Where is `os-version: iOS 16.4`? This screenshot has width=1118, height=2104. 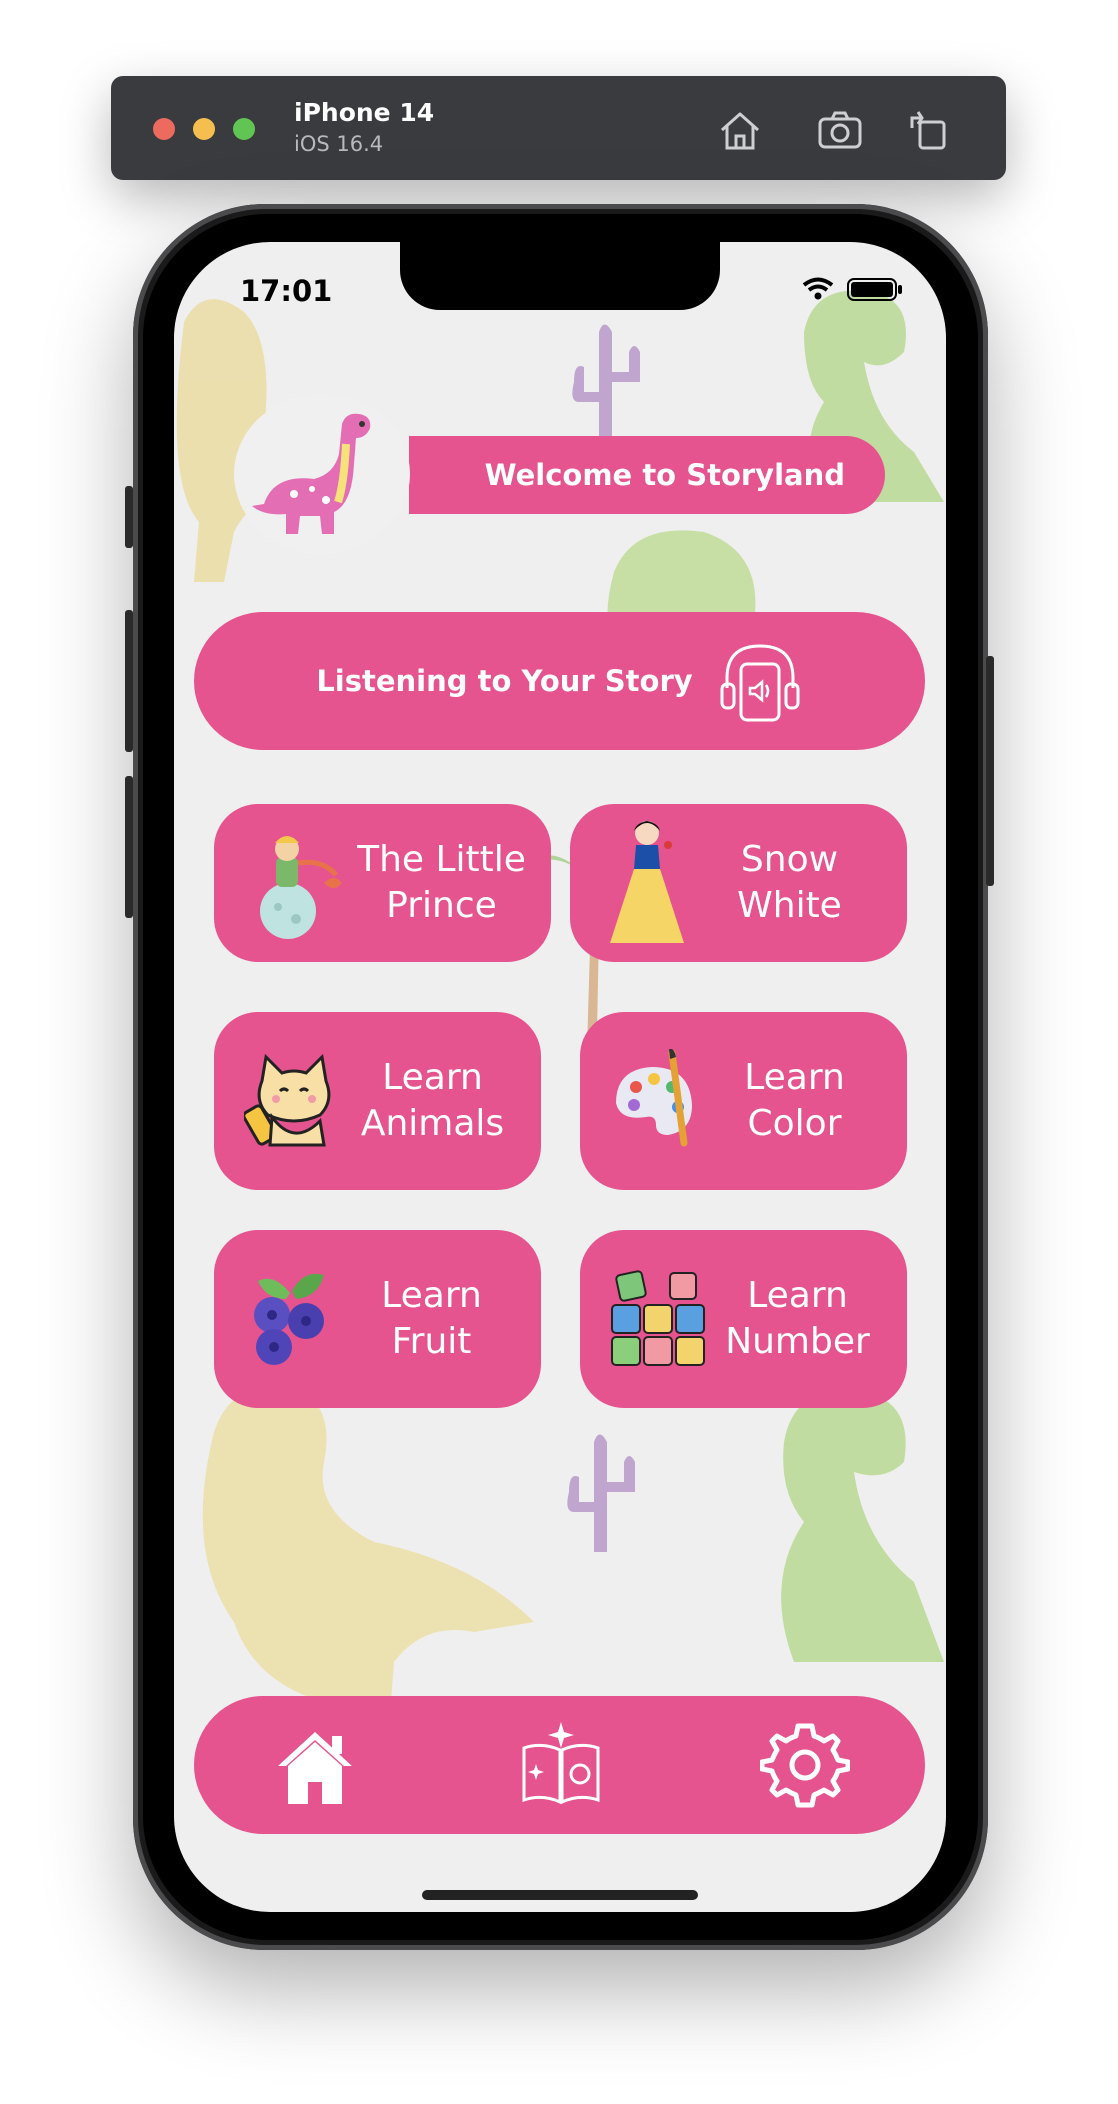 os-version: iOS 16.4 is located at coordinates (339, 144).